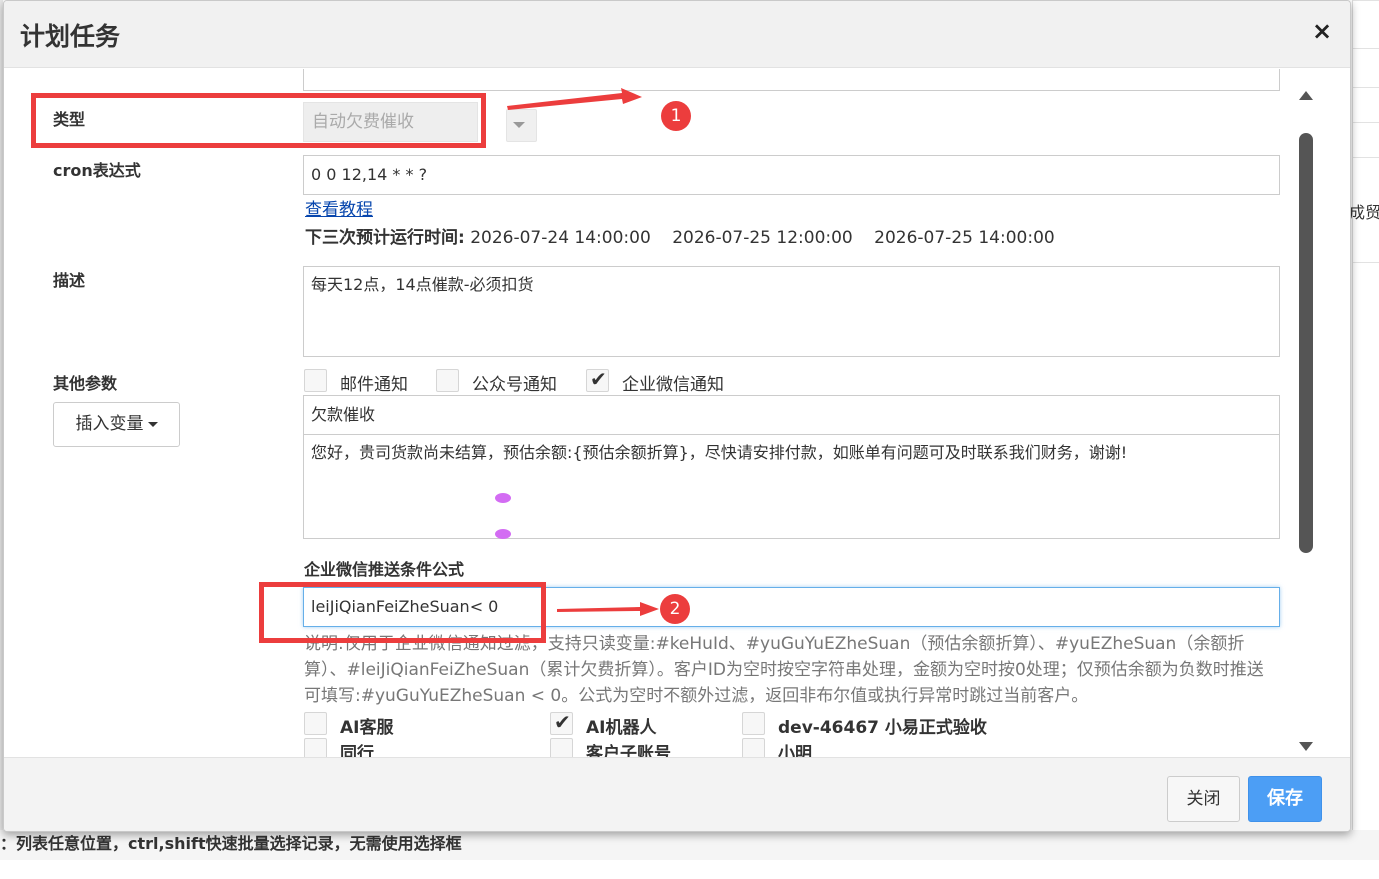 The width and height of the screenshot is (1379, 879). Describe the element at coordinates (583, 352) in the screenshot. I see `annotation-arrows` at that location.